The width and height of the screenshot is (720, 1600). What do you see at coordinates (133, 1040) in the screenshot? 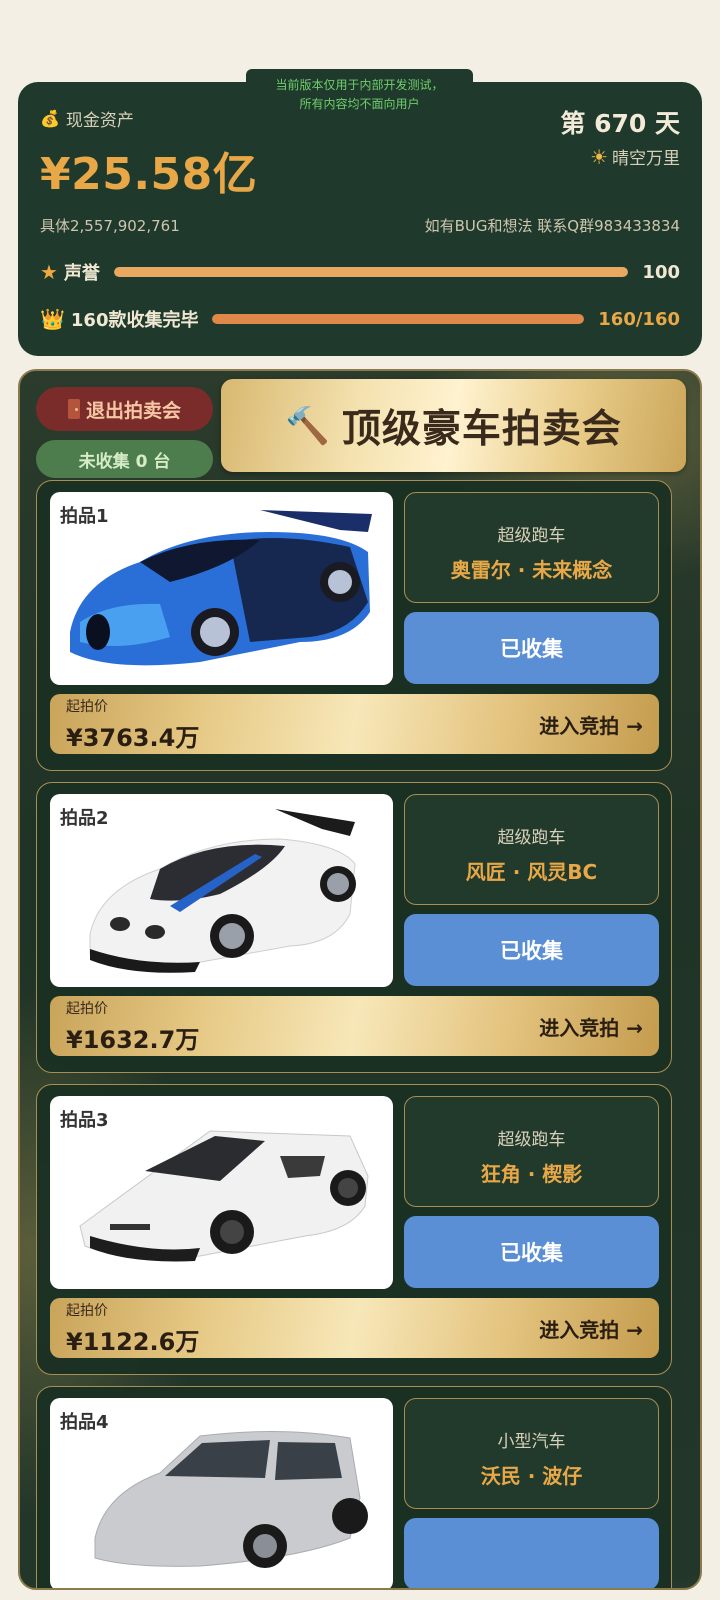
I see `starting-price: ¥1632.7万` at bounding box center [133, 1040].